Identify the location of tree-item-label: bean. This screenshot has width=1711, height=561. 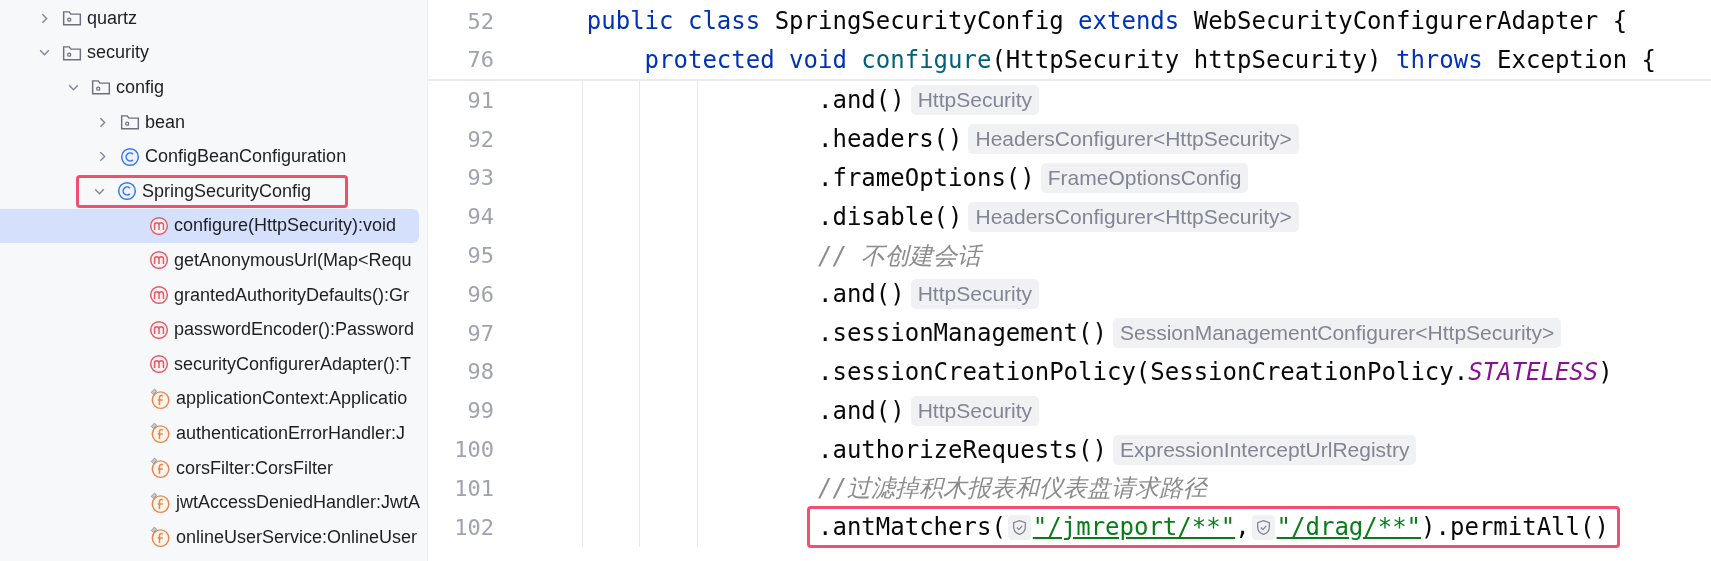
(165, 122).